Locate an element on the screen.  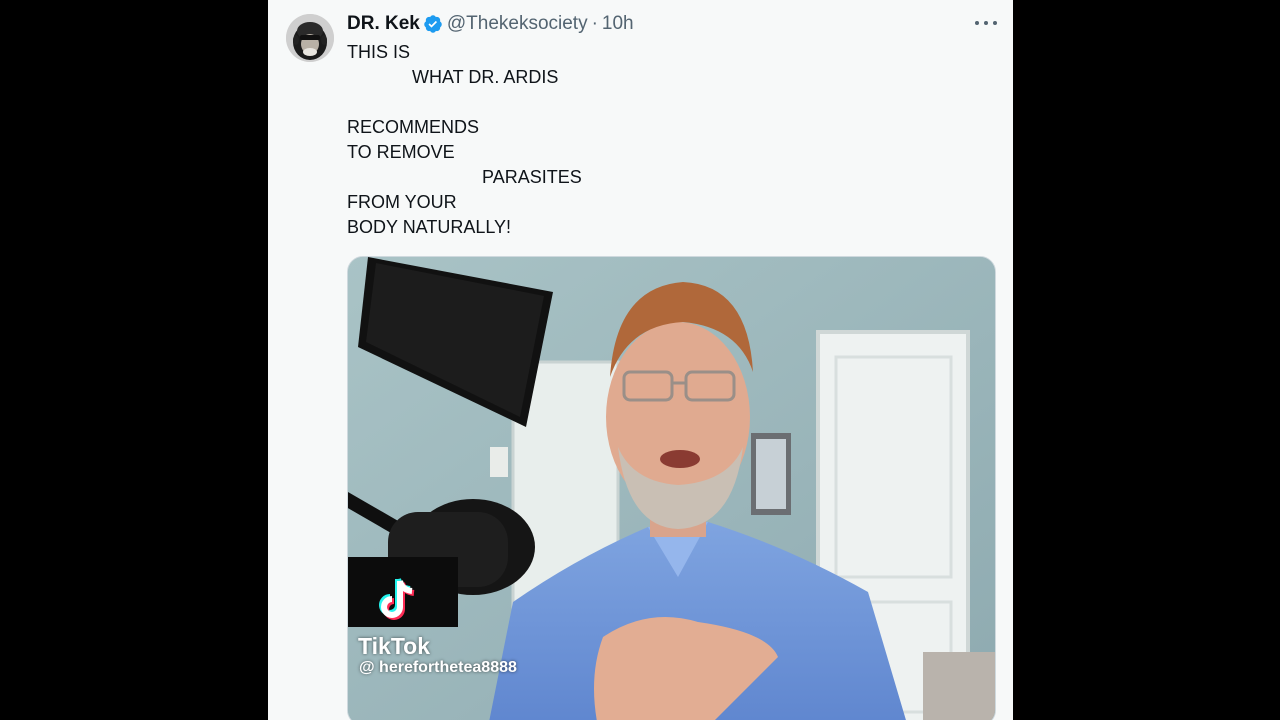
author-name: DR. Kek is located at coordinates (383, 24).